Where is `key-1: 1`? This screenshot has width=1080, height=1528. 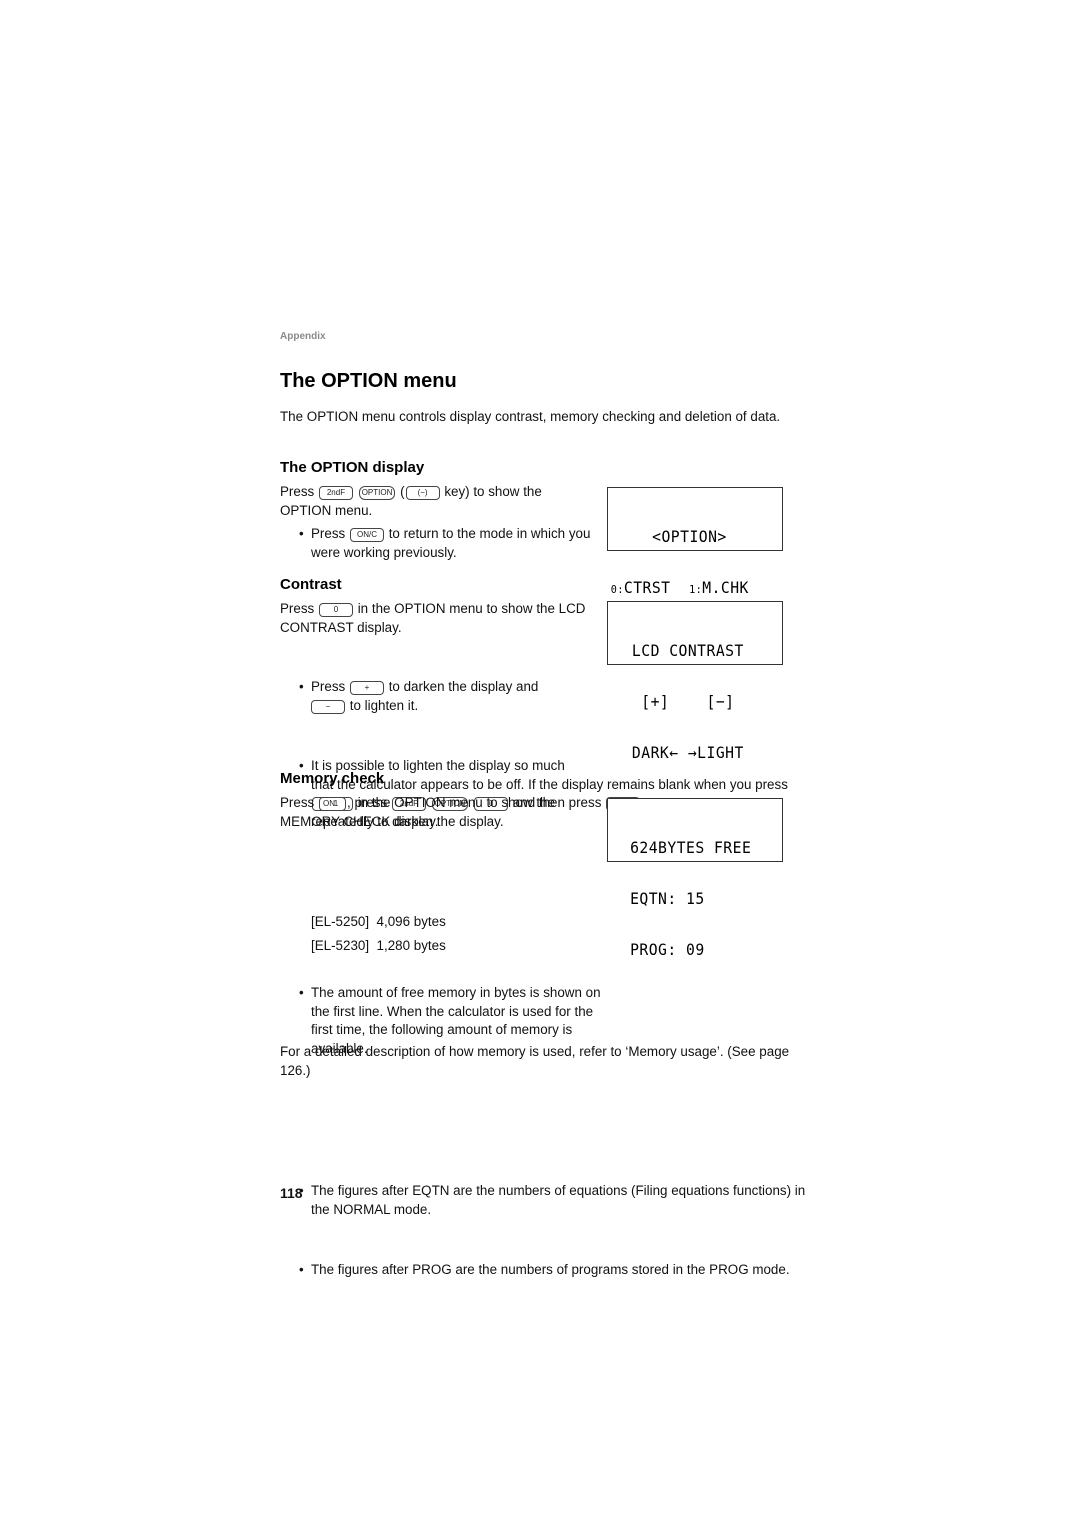 key-1: 1 is located at coordinates (335, 804).